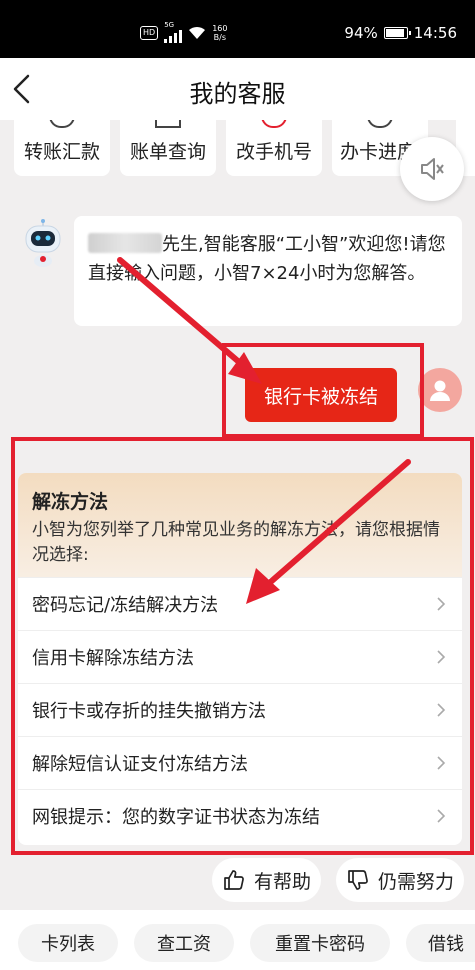  I want to click on network-type: 5G, so click(169, 25).